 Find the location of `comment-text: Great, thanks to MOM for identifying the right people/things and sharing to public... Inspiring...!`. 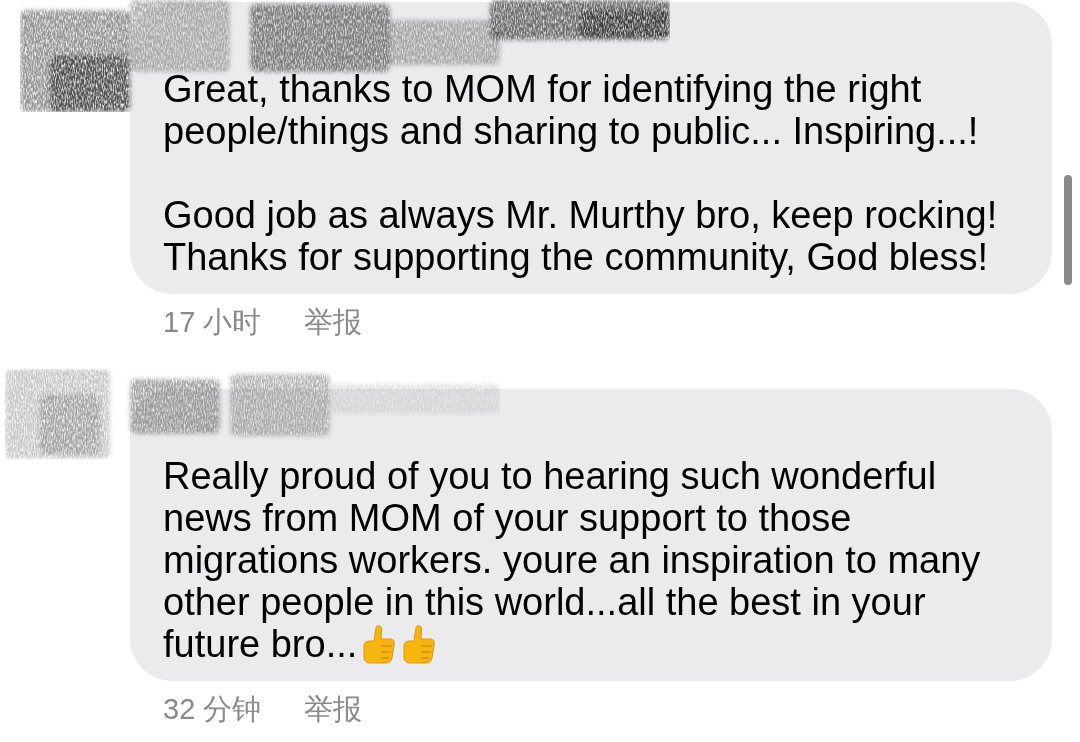

comment-text: Great, thanks to MOM for identifying the right people/things and sharing to public... Inspiring...! is located at coordinates (571, 110).